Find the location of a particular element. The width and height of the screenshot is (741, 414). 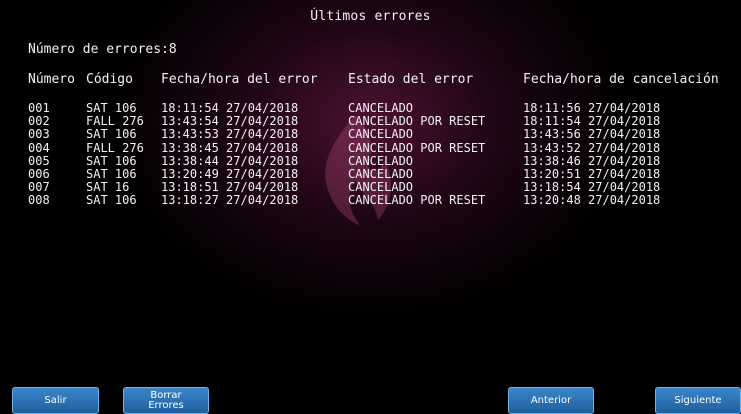

next-button-label: Siguiente is located at coordinates (698, 400).